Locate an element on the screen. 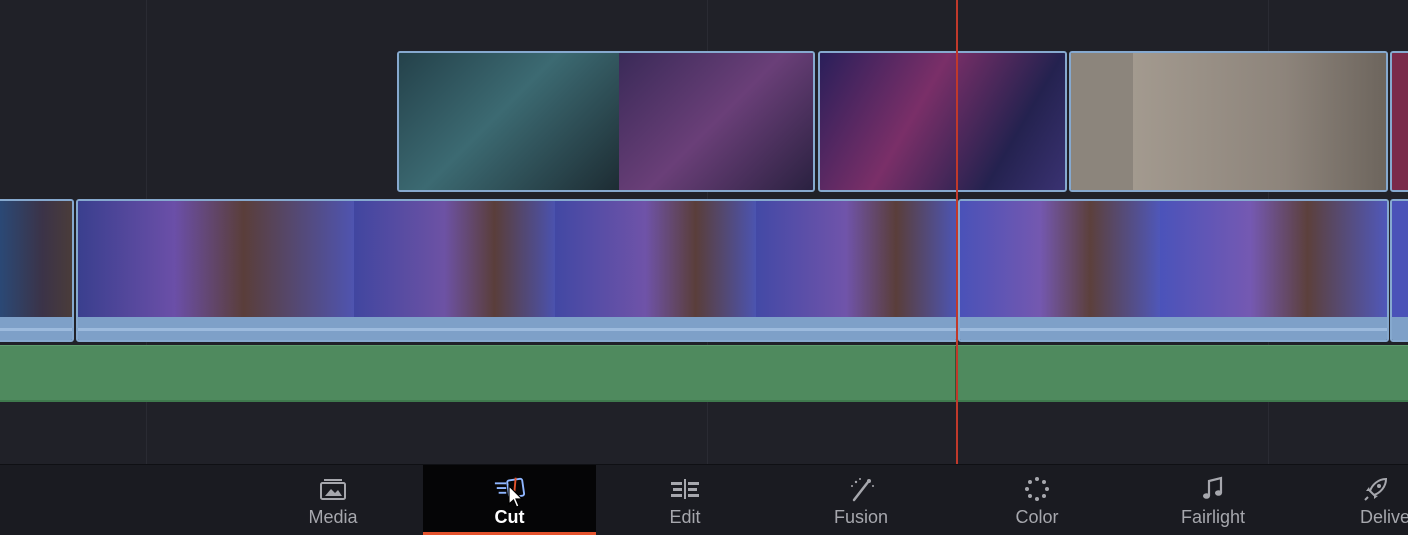 This screenshot has width=1408, height=535. video-clip-prev is located at coordinates (37, 270).